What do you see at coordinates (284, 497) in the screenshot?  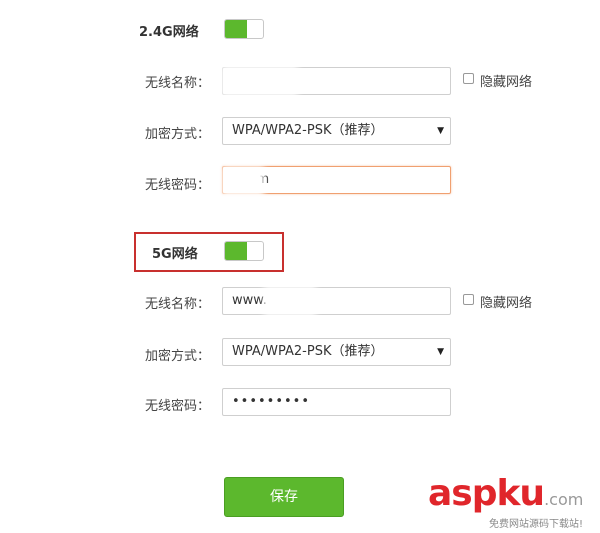 I see `save-button: 保存` at bounding box center [284, 497].